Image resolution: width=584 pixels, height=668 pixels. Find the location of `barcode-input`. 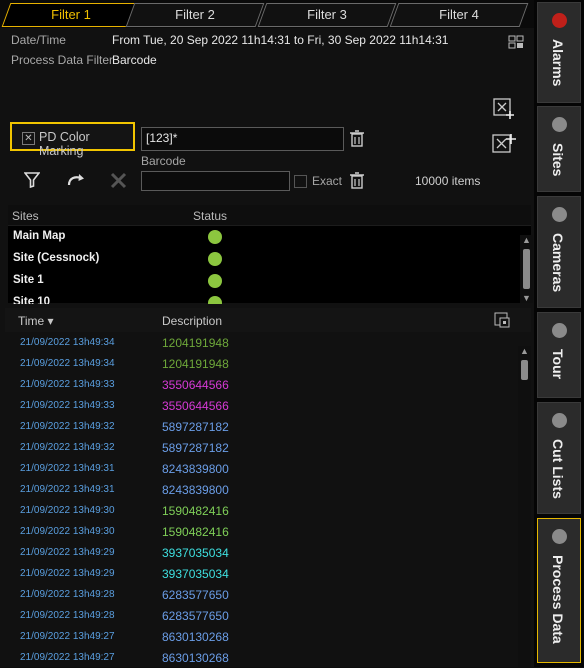

barcode-input is located at coordinates (215, 181).